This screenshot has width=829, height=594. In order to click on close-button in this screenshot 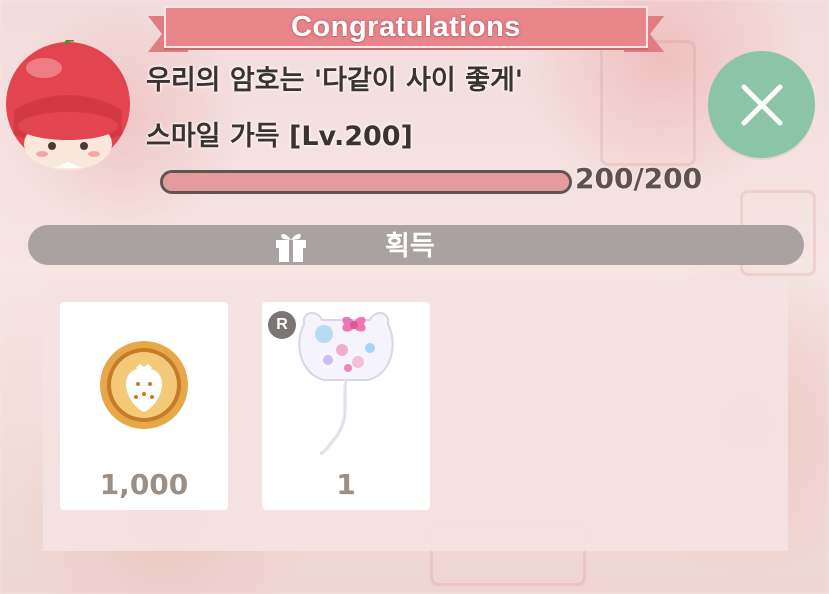, I will do `click(761, 104)`.